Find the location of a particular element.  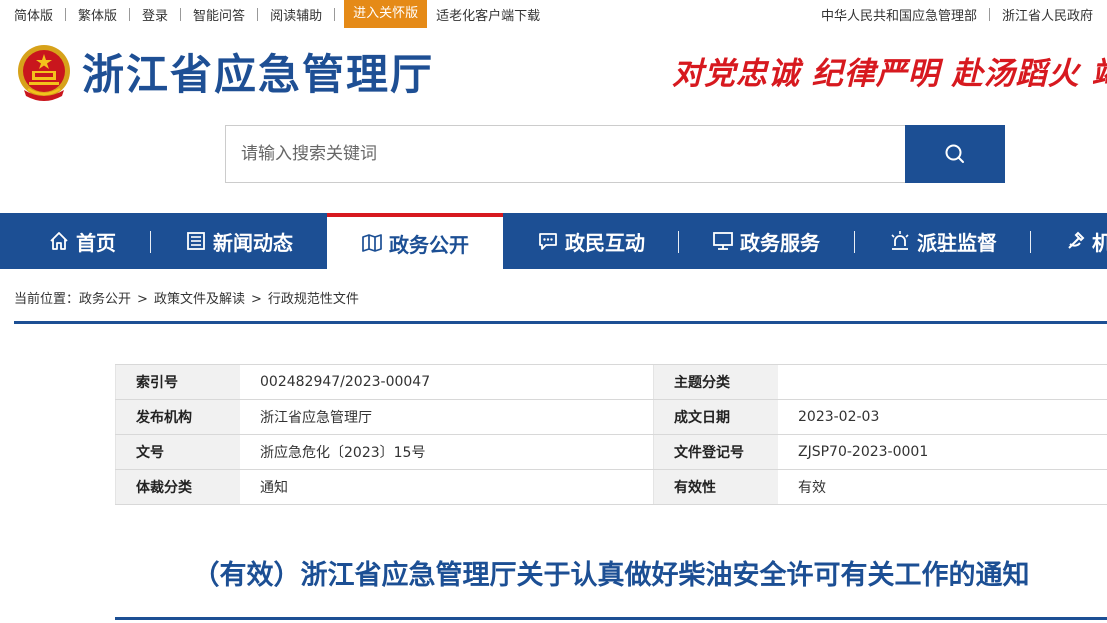

chat-icon is located at coordinates (548, 241).